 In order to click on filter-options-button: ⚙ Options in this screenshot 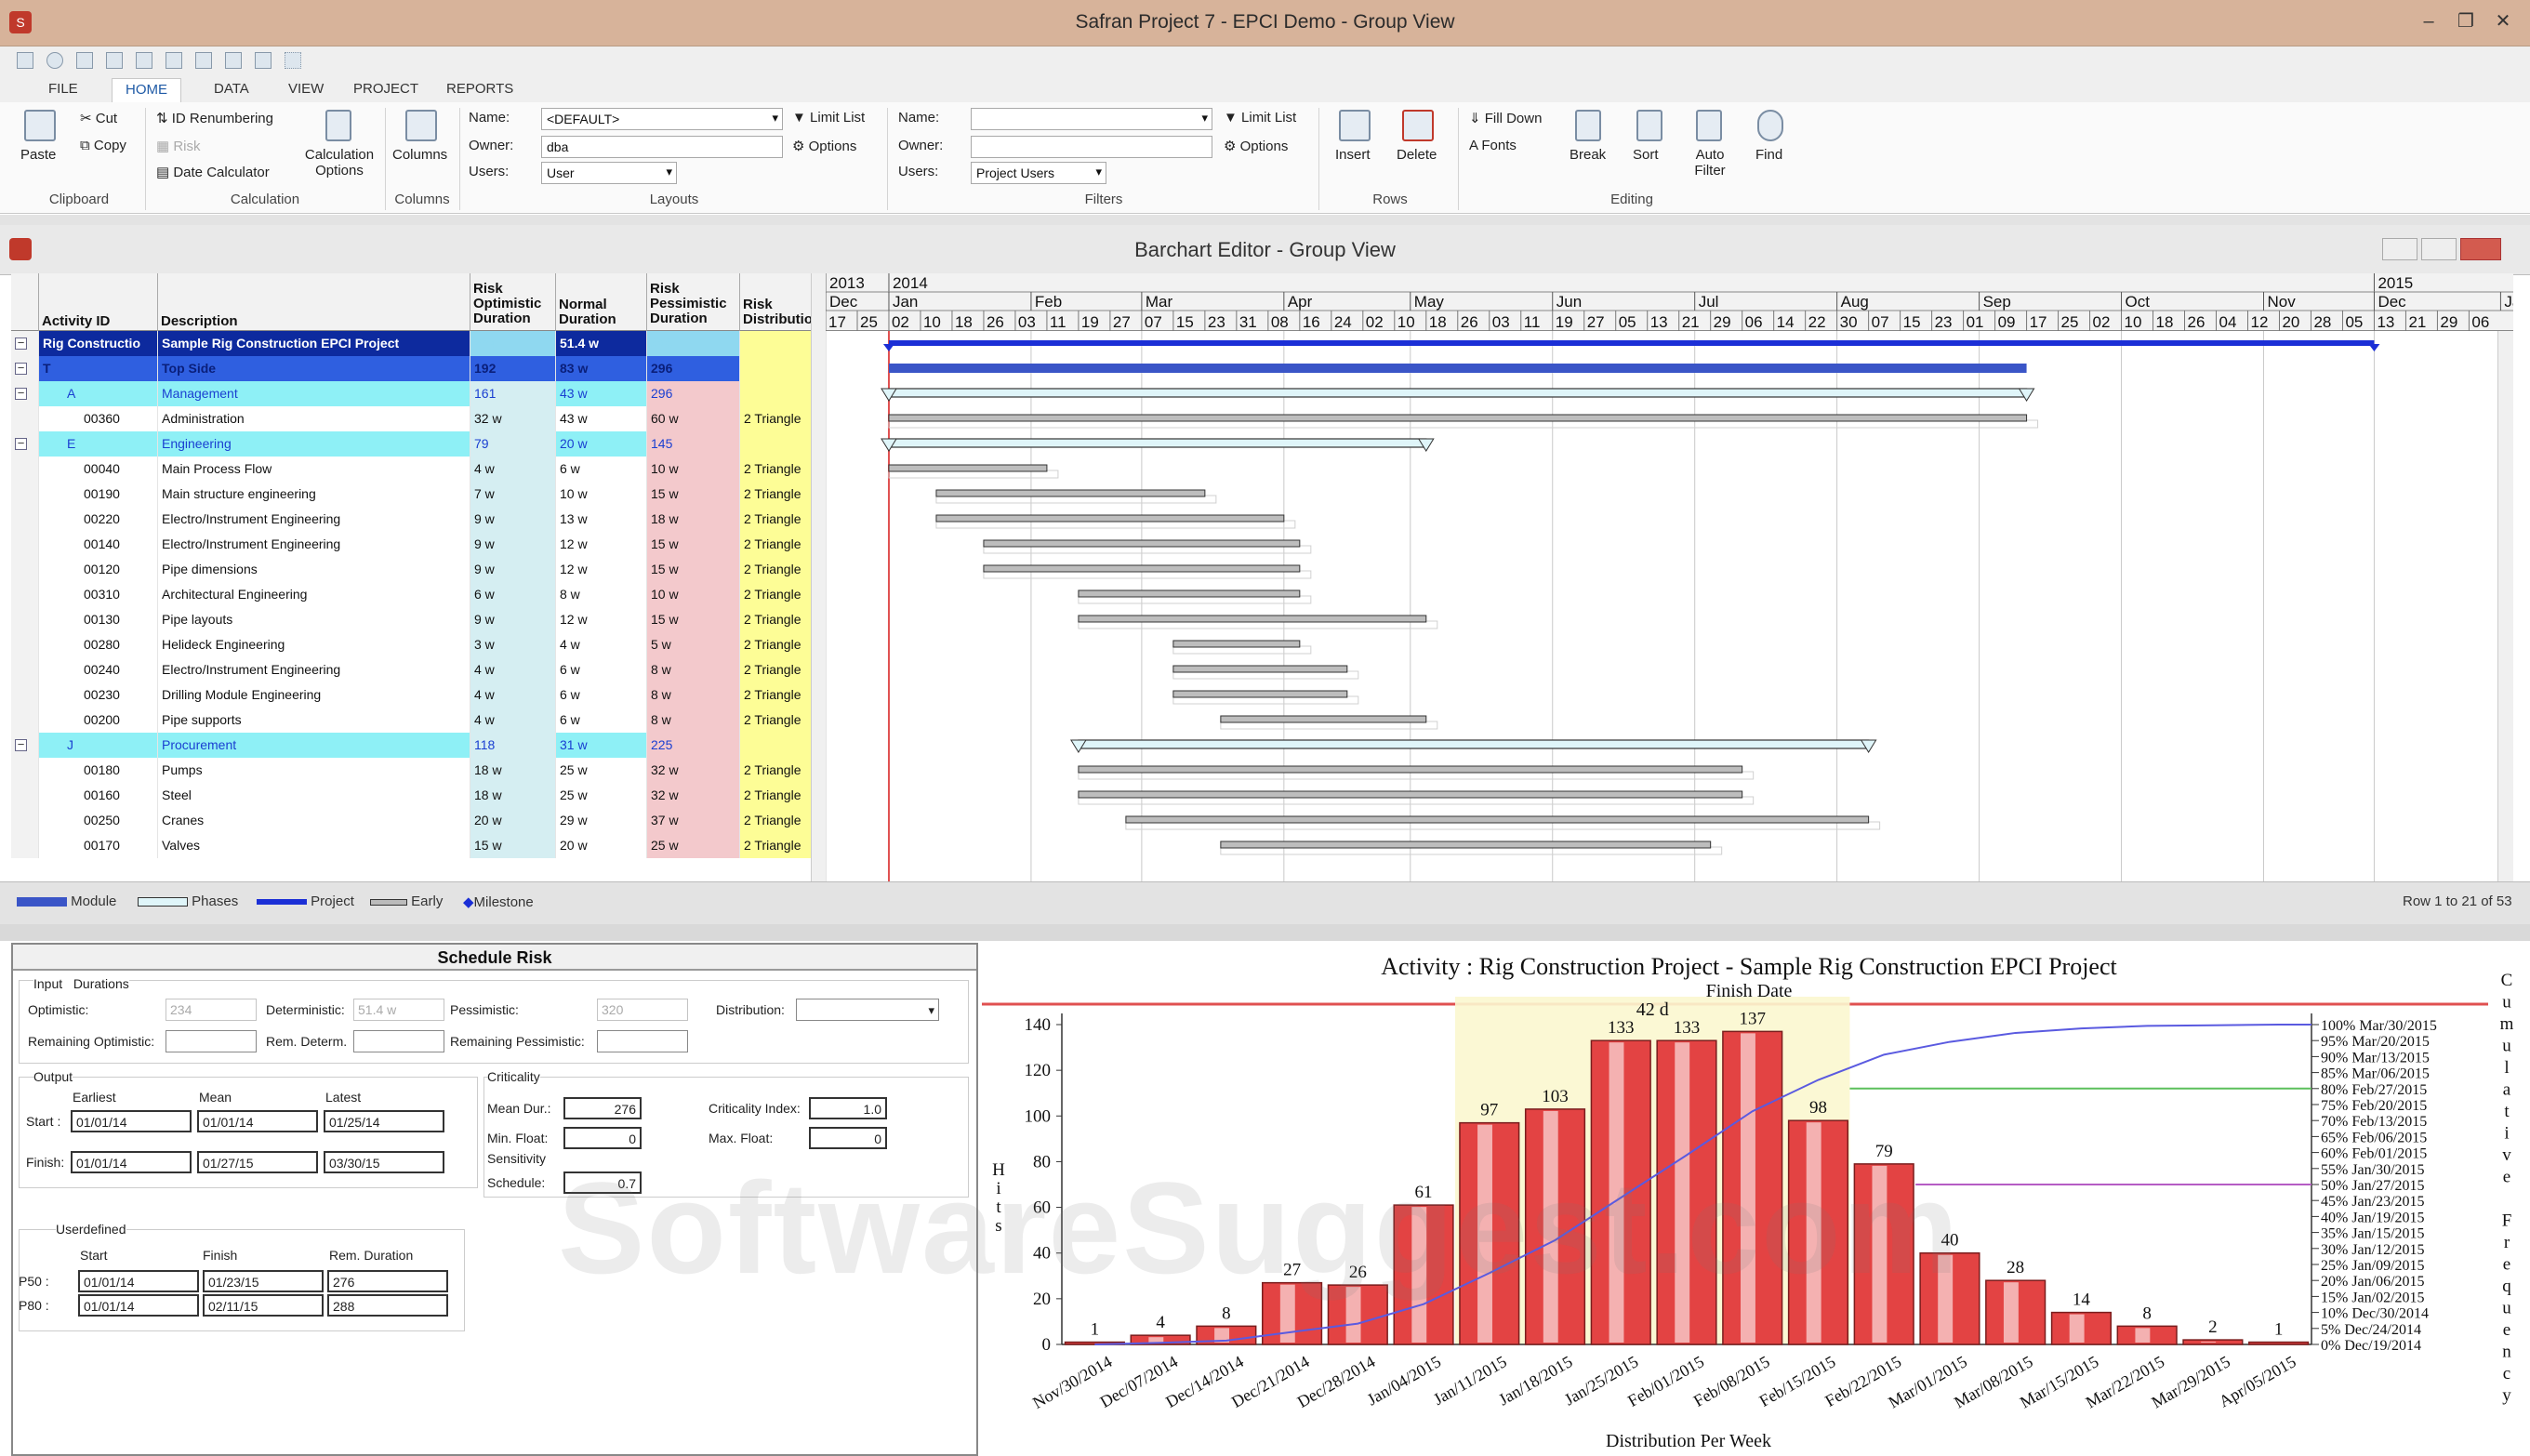, I will do `click(1256, 146)`.